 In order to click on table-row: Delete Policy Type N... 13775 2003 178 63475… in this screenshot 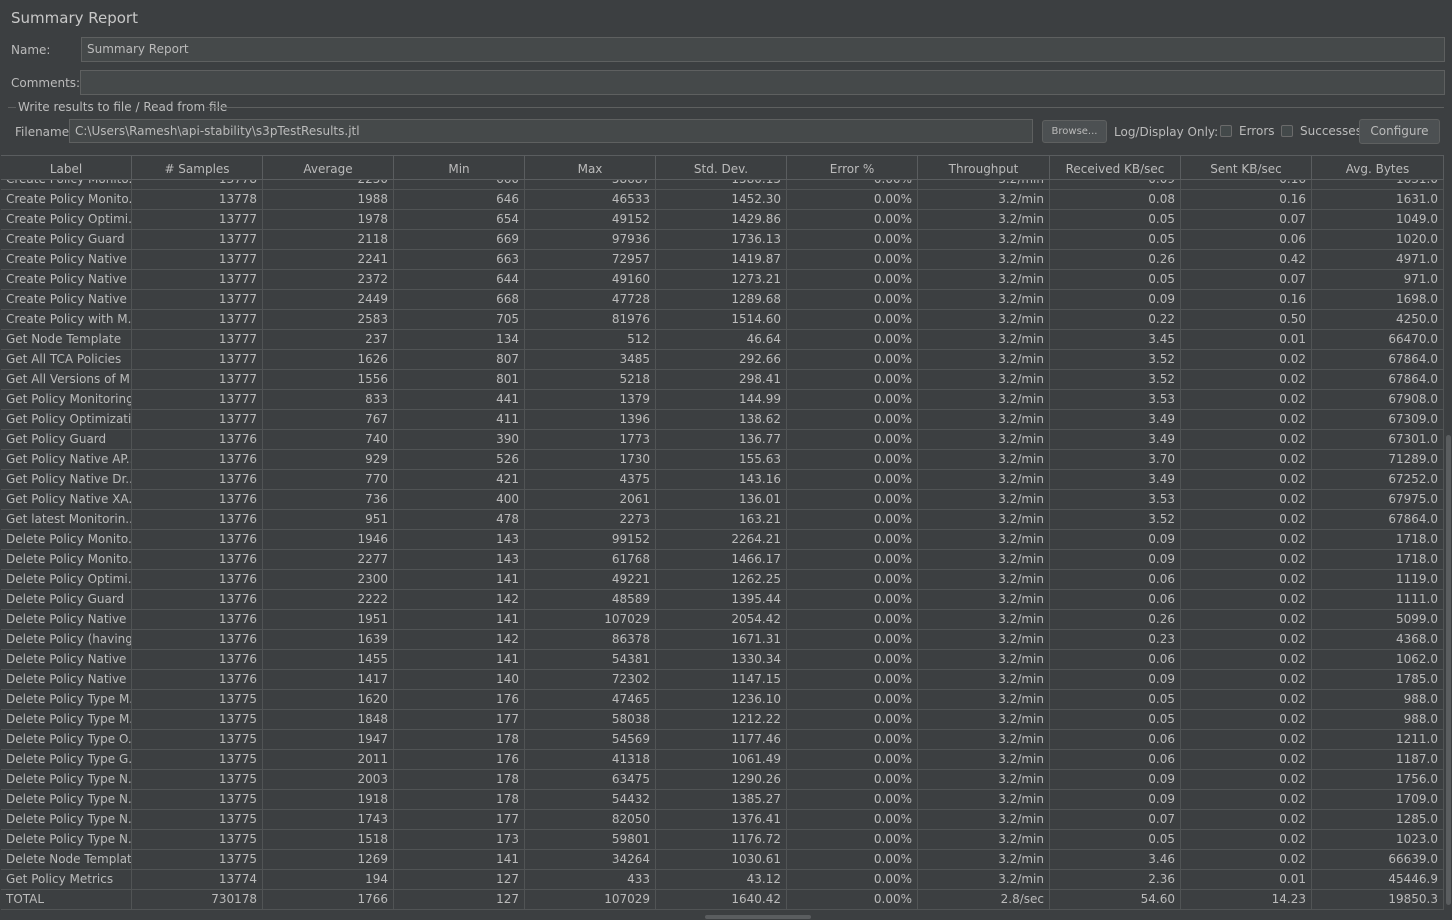, I will do `click(722, 780)`.